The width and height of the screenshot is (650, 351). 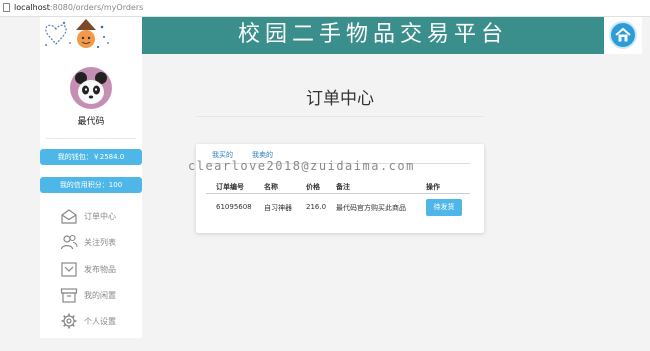 What do you see at coordinates (69, 242) in the screenshot?
I see `users-icon` at bounding box center [69, 242].